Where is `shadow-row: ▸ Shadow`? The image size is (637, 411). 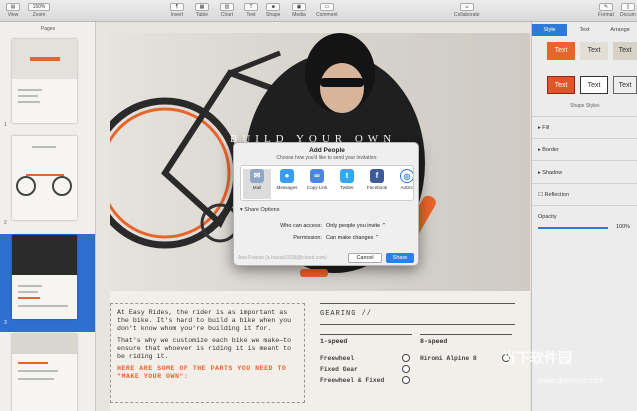
shadow-row: ▸ Shadow is located at coordinates (550, 173).